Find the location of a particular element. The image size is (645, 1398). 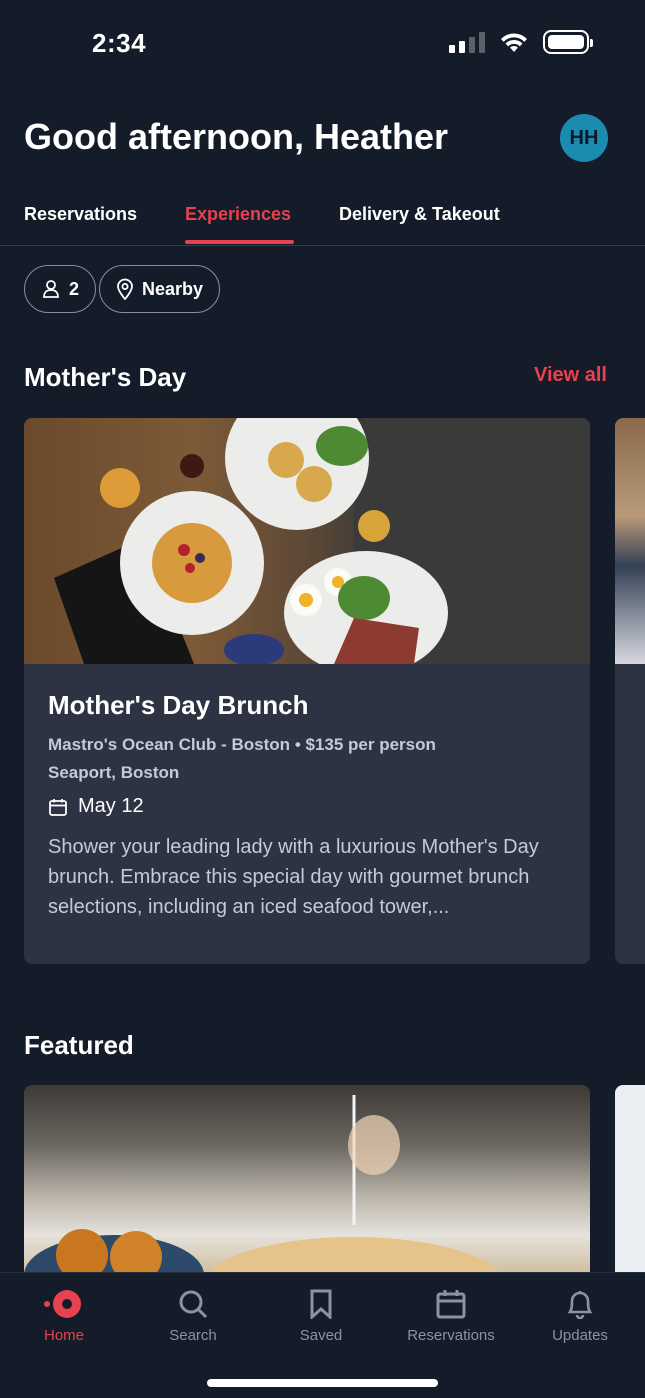

status-bar: 2:34 is located at coordinates (322, 44).